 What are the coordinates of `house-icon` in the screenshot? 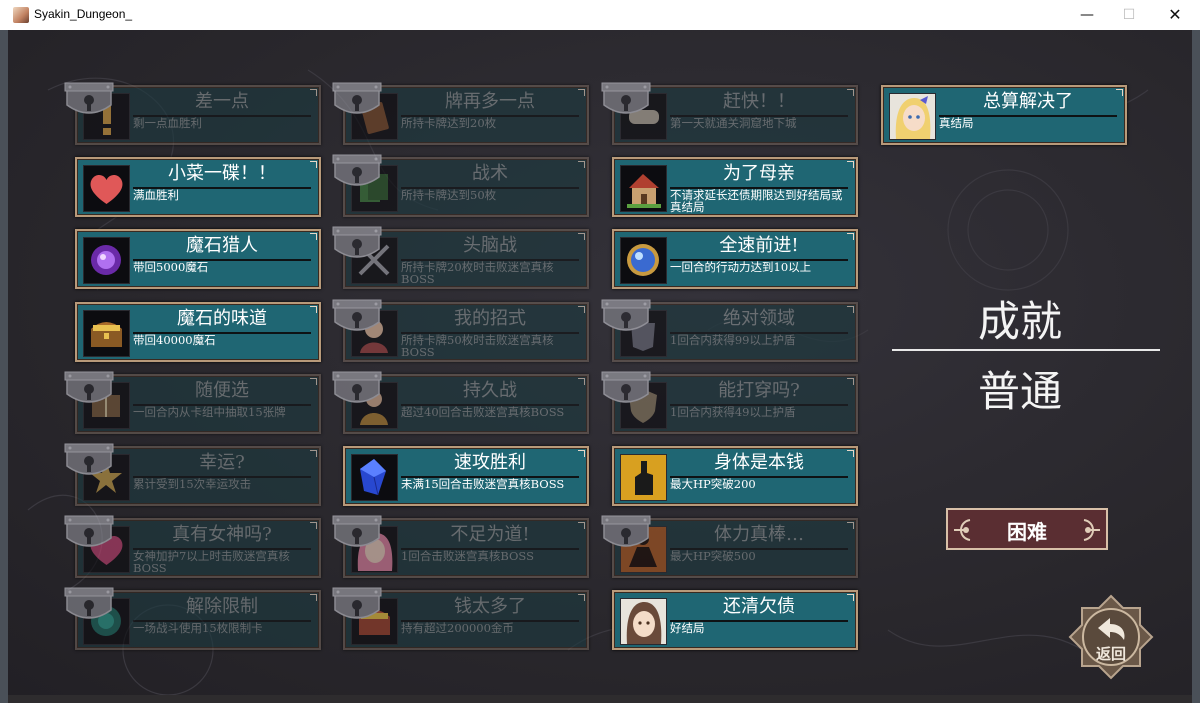 It's located at (643, 188).